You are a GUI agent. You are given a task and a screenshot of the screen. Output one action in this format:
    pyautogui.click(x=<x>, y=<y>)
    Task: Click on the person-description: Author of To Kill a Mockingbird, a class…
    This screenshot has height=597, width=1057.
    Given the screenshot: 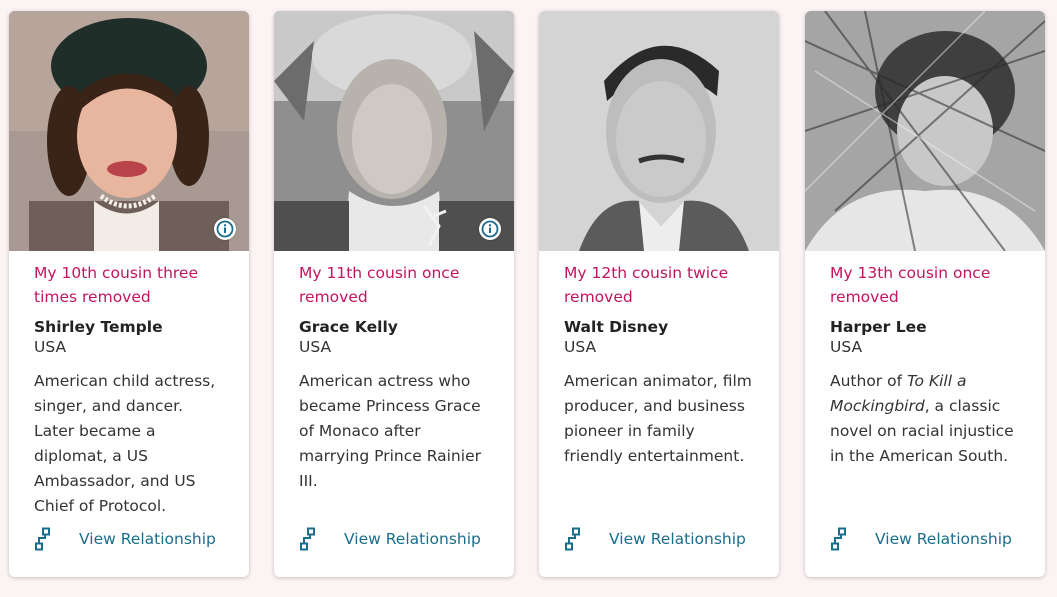 What is the action you would take?
    pyautogui.click(x=925, y=419)
    